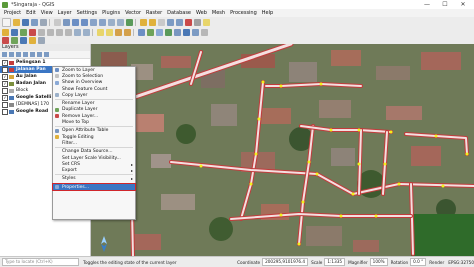  What do you see at coordinates (77, 32) in the screenshot?
I see `undo-icon` at bounding box center [77, 32].